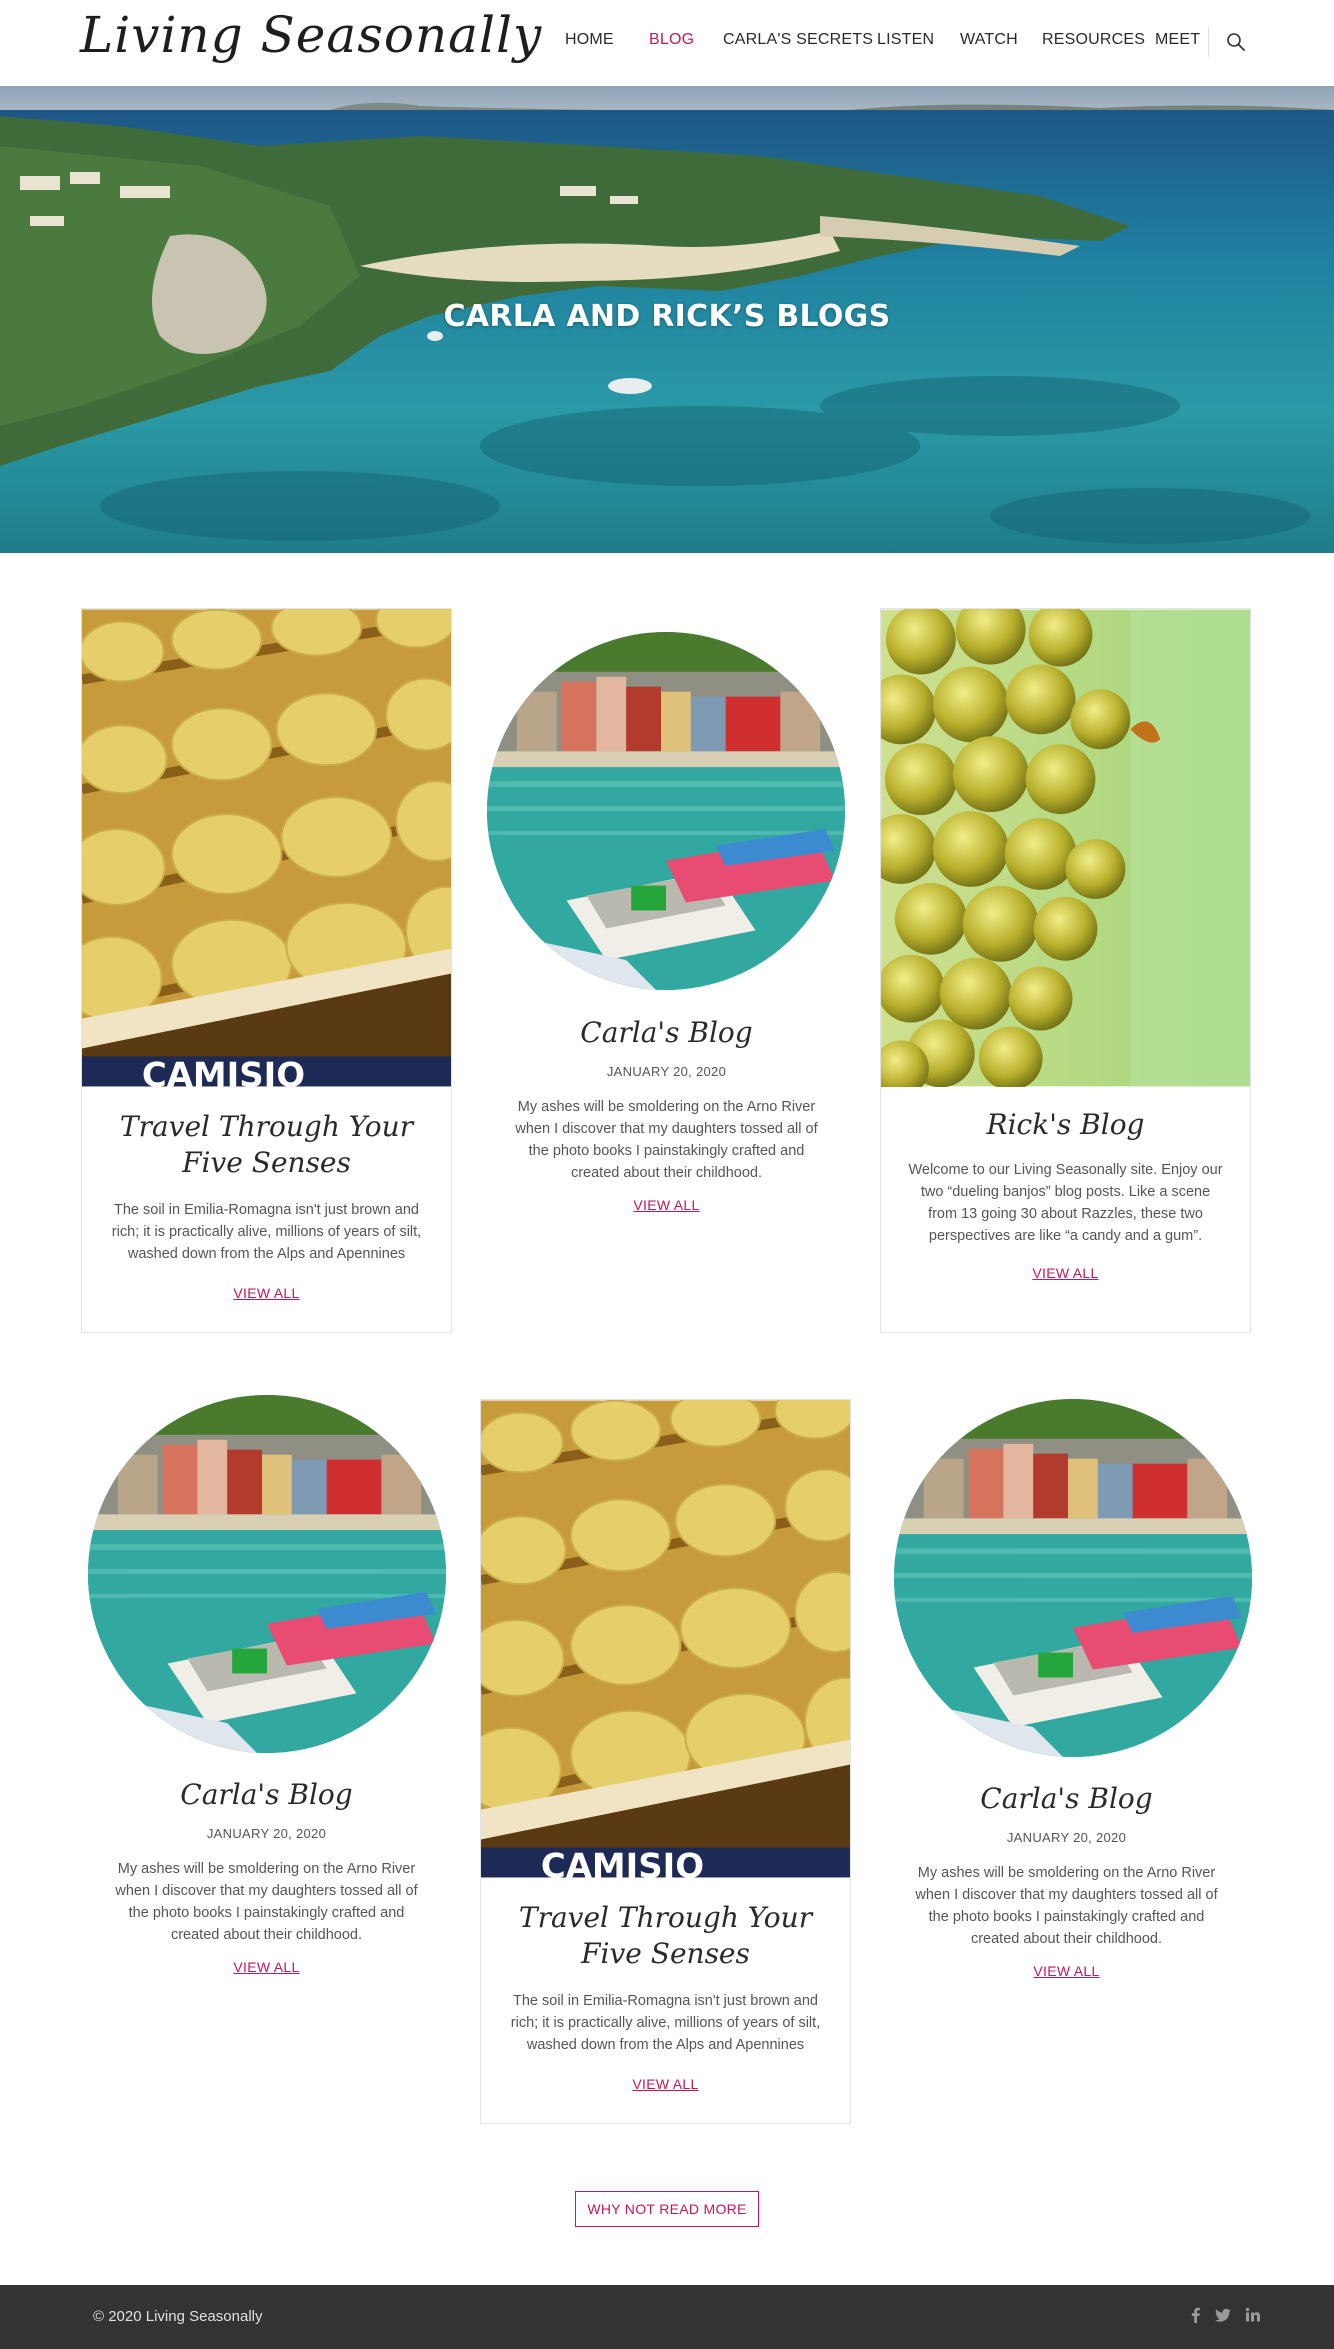 This screenshot has height=2349, width=1334. What do you see at coordinates (798, 40) in the screenshot?
I see `nav-carlas-secrets: CARLA'S SECRETS` at bounding box center [798, 40].